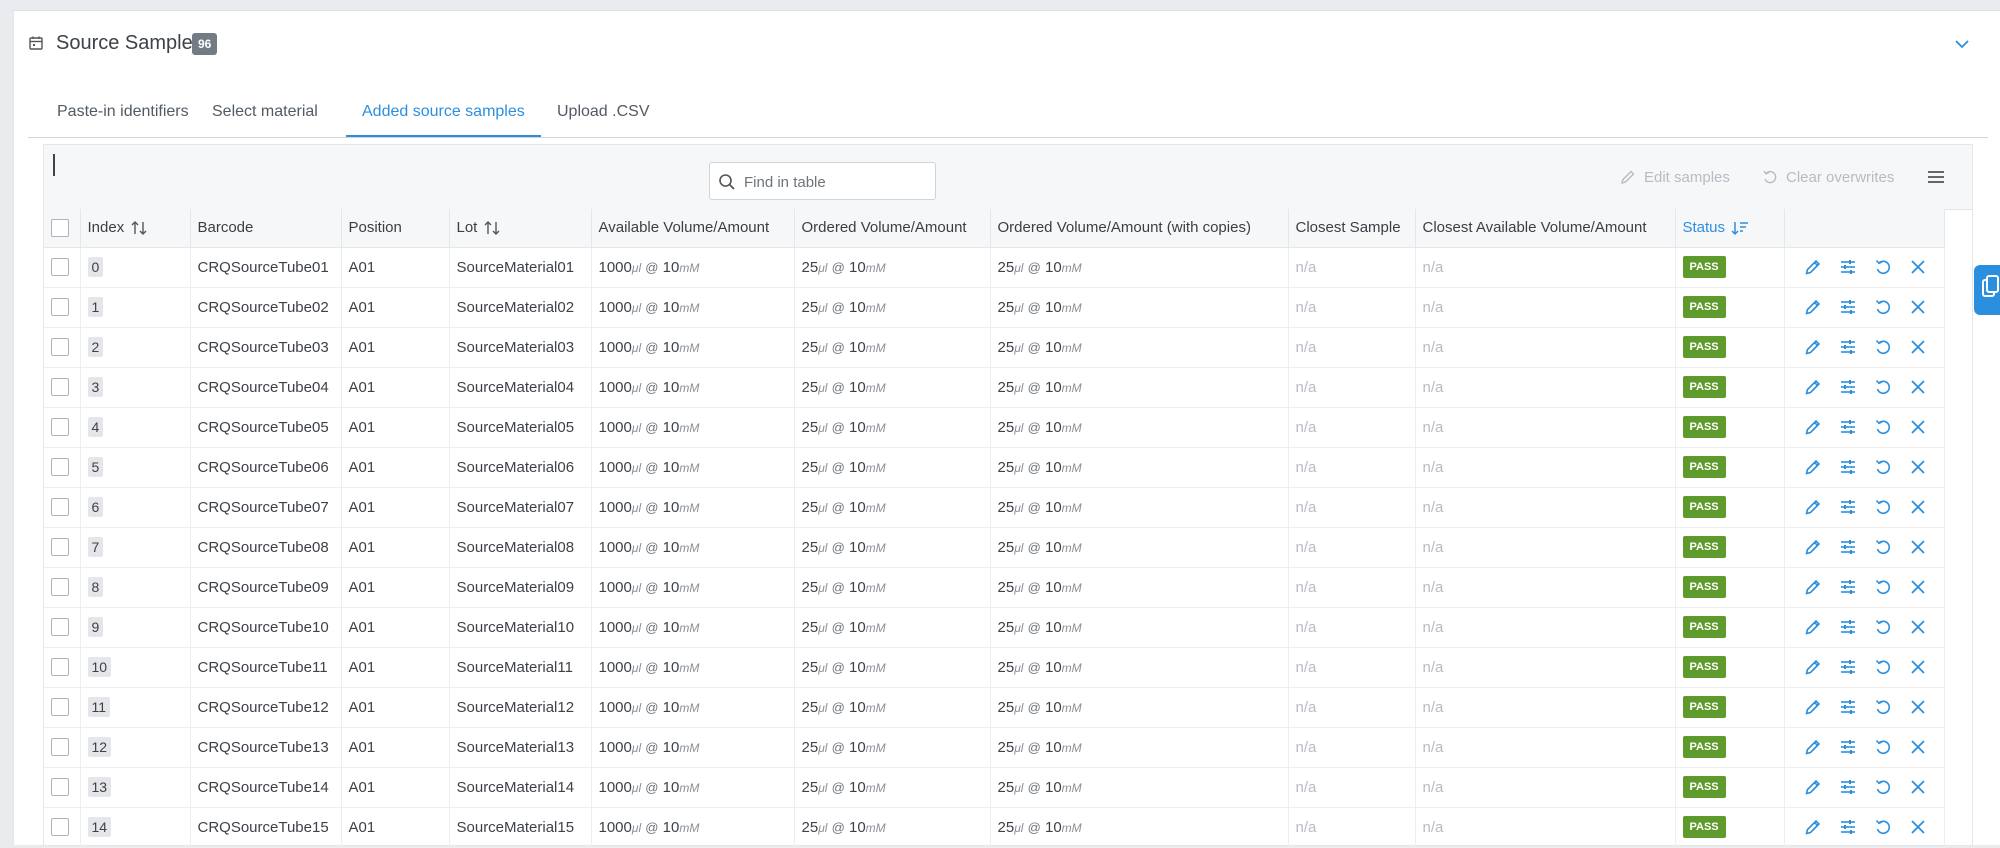 The height and width of the screenshot is (848, 2000). Describe the element at coordinates (1675, 177) in the screenshot. I see `edit-samples-button: Edit samples` at that location.